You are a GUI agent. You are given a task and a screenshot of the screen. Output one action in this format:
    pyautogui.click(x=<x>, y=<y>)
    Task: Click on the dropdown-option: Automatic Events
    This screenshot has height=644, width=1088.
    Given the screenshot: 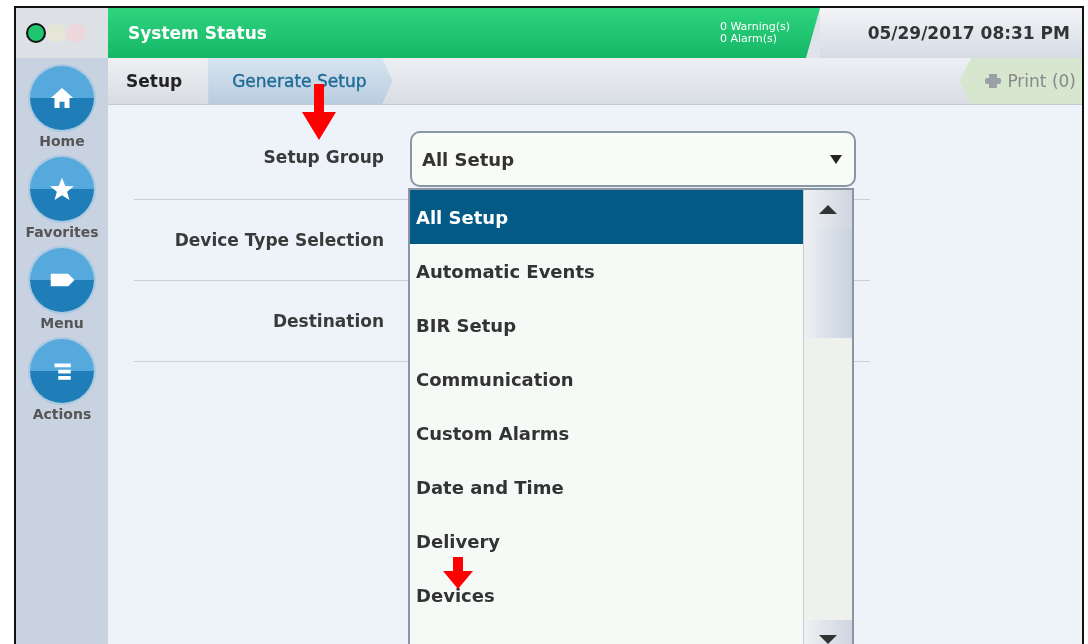 What is the action you would take?
    pyautogui.click(x=606, y=271)
    